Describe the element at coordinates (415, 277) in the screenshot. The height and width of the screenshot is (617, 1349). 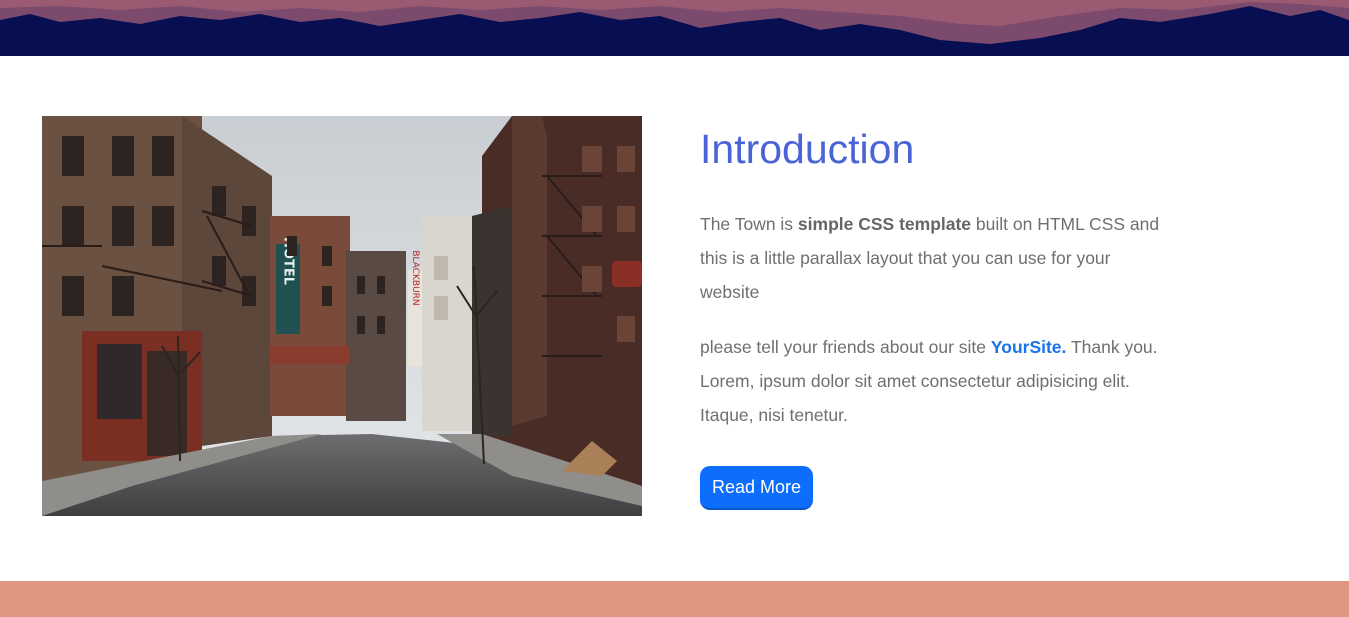
I see `blackburn-sign-text: BLACKBURN` at that location.